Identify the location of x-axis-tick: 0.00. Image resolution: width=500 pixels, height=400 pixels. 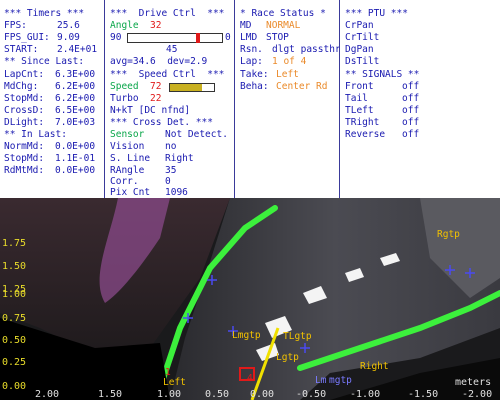
(262, 394).